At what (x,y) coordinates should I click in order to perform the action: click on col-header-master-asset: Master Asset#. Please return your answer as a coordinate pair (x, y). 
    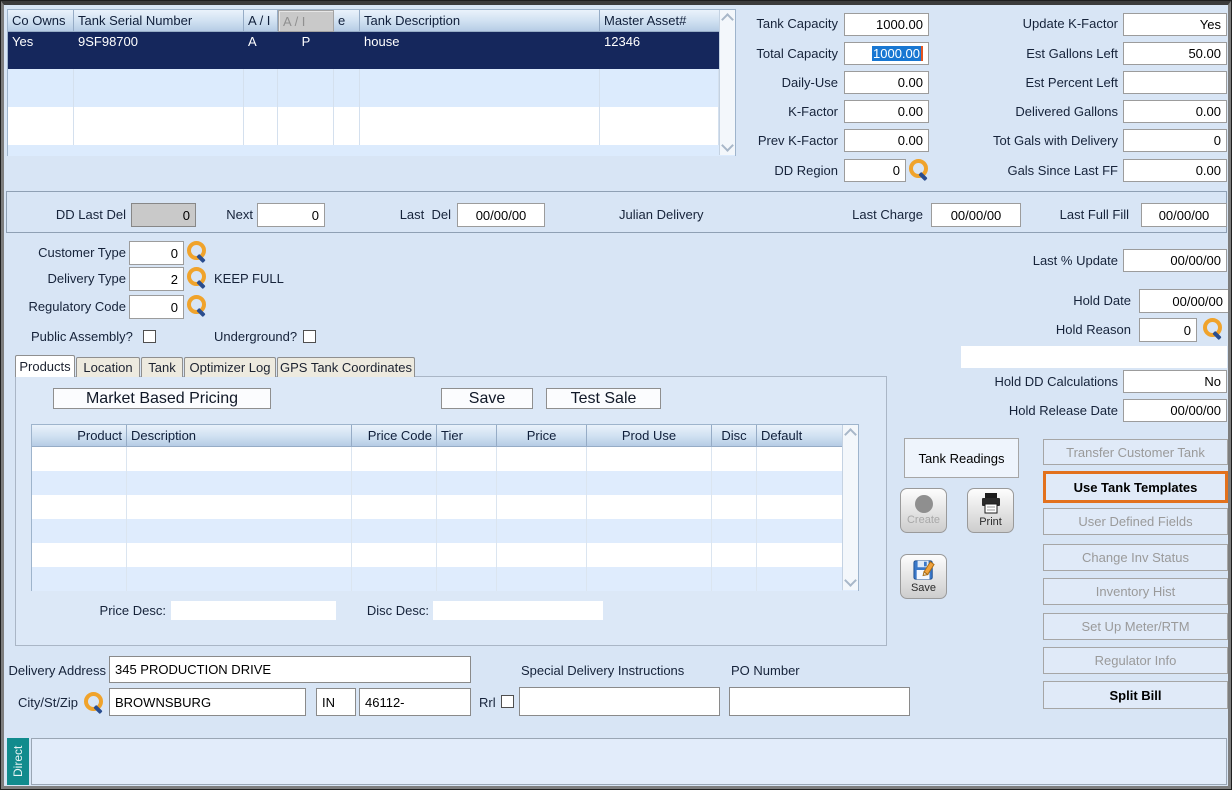
    Looking at the image, I should click on (659, 21).